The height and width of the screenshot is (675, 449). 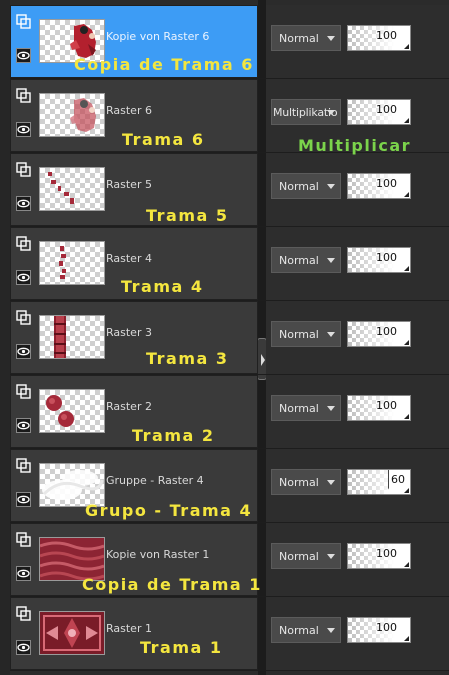 What do you see at coordinates (129, 110) in the screenshot?
I see `layer-name: Raster 6` at bounding box center [129, 110].